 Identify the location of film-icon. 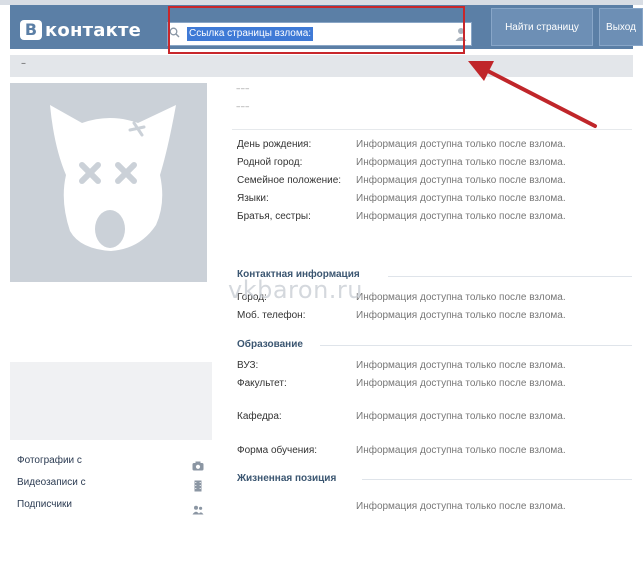
(198, 484).